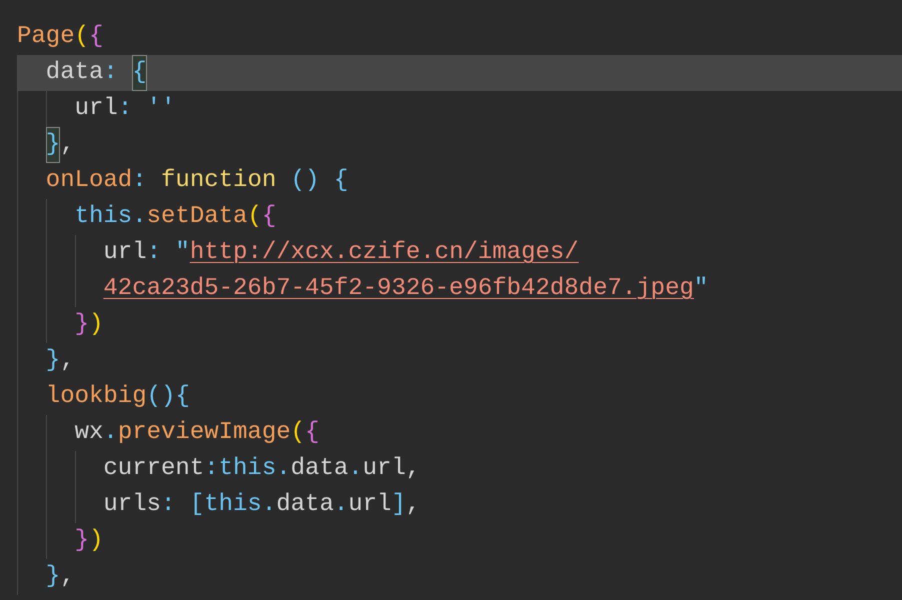 This screenshot has height=600, width=902. I want to click on code-line: urls: [this.data.url],, so click(261, 505).